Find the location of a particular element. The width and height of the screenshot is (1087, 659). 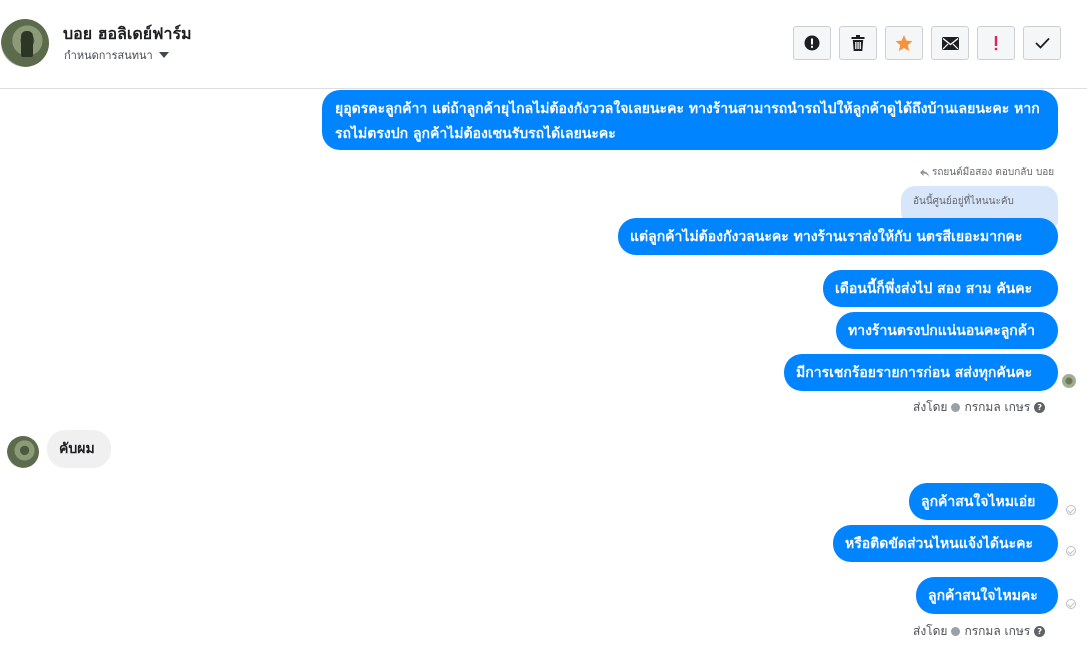

conversation-toolbar is located at coordinates (927, 43).